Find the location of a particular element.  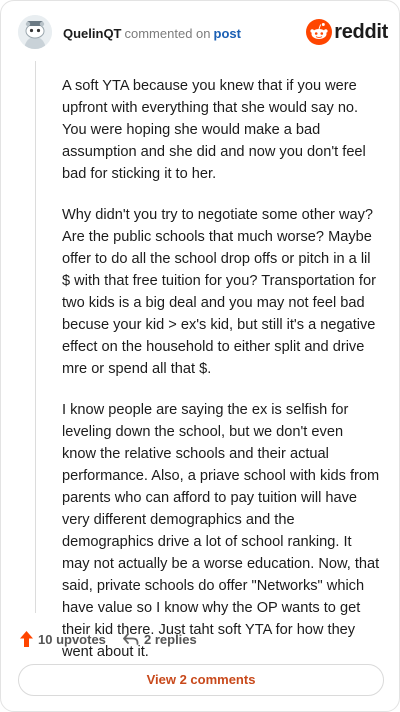

comment-meta: QuelinQT commented on post is located at coordinates (152, 34).